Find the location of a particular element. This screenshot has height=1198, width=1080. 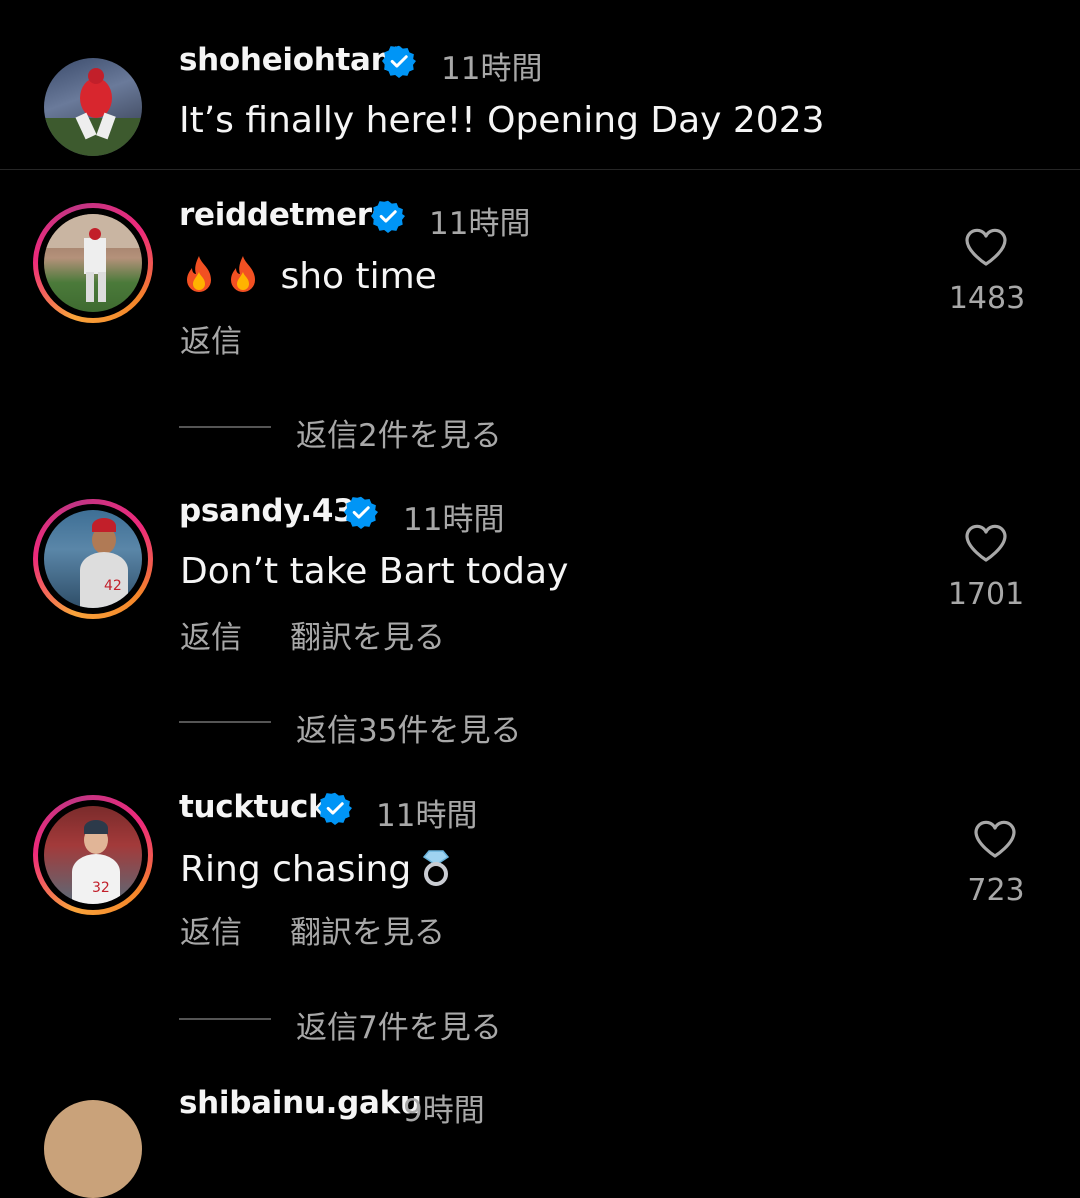

comment-text-body: Ring chasing is located at coordinates (296, 869).